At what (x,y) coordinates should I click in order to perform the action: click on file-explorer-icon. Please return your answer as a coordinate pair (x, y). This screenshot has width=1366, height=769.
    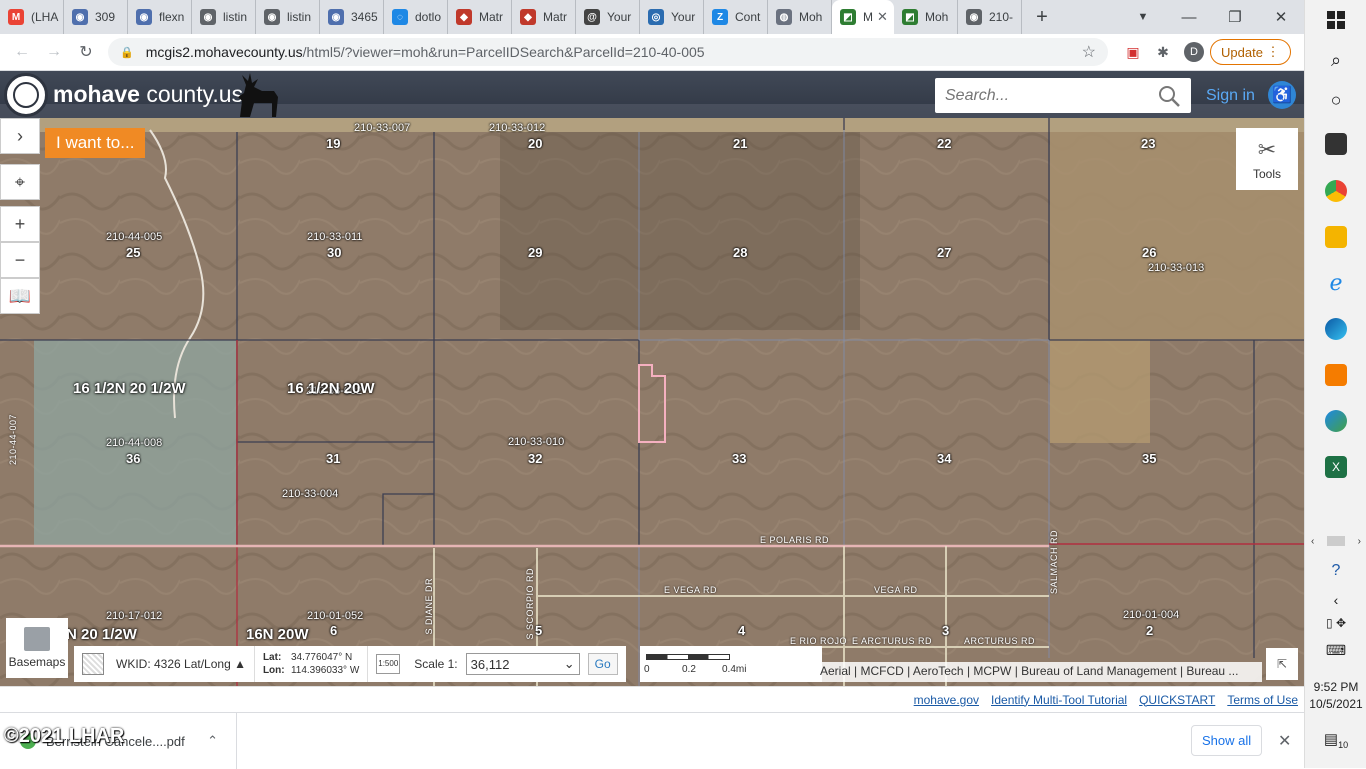
    Looking at the image, I should click on (1335, 237).